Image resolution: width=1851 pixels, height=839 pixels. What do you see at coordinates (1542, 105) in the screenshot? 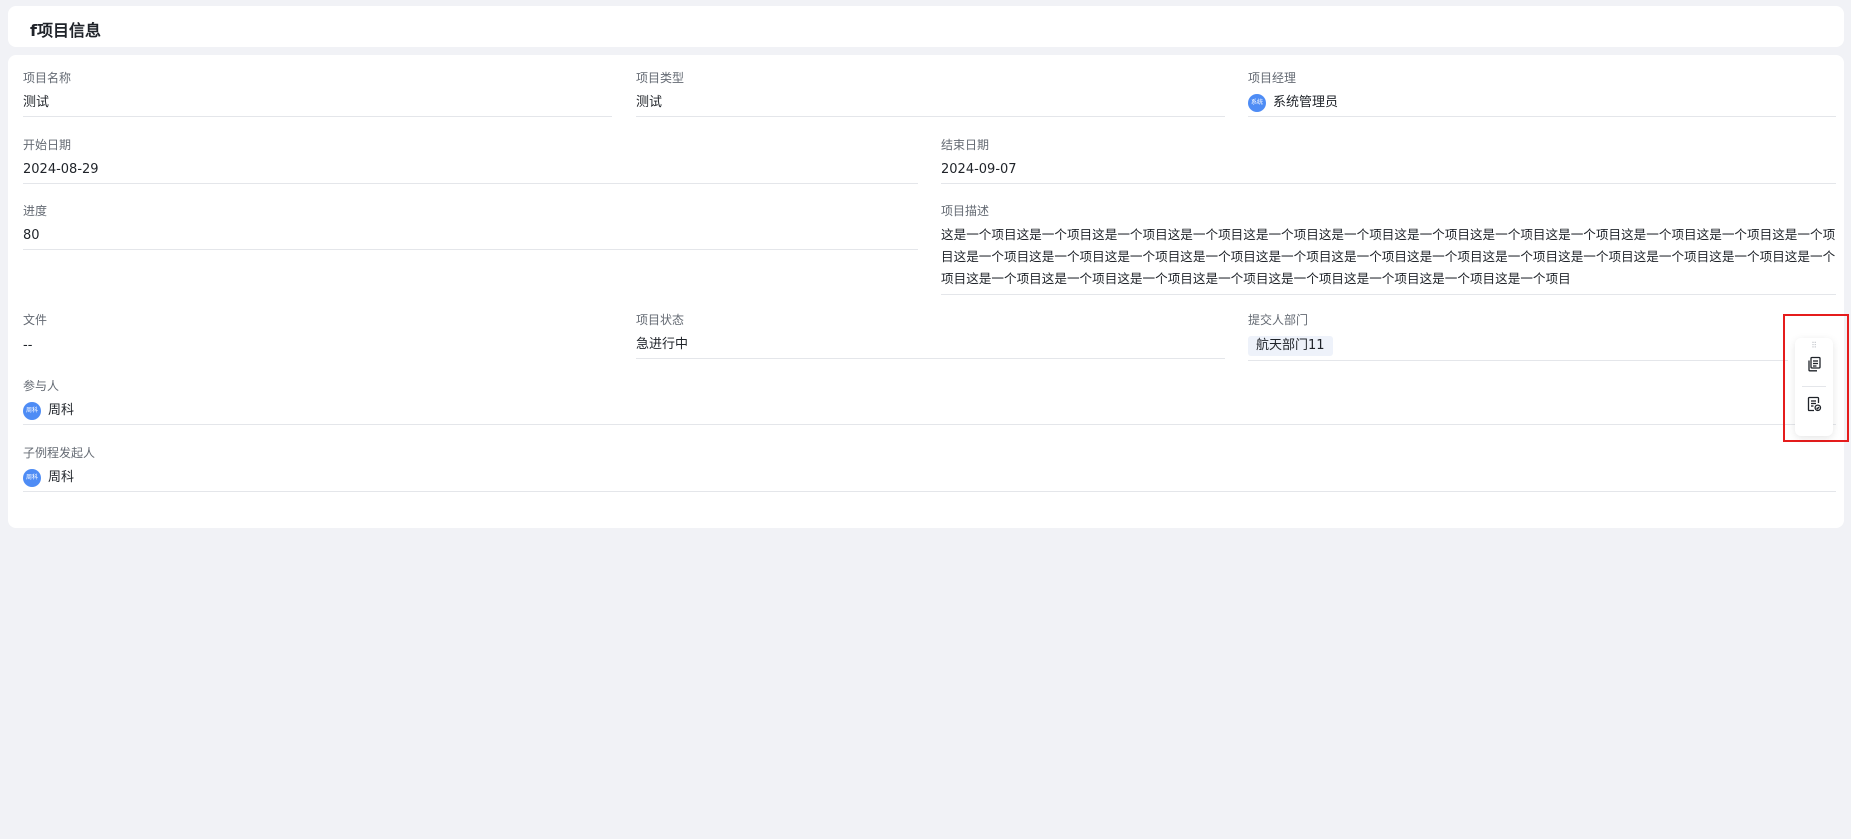
I see `field-value: 系统 系统管理员` at bounding box center [1542, 105].